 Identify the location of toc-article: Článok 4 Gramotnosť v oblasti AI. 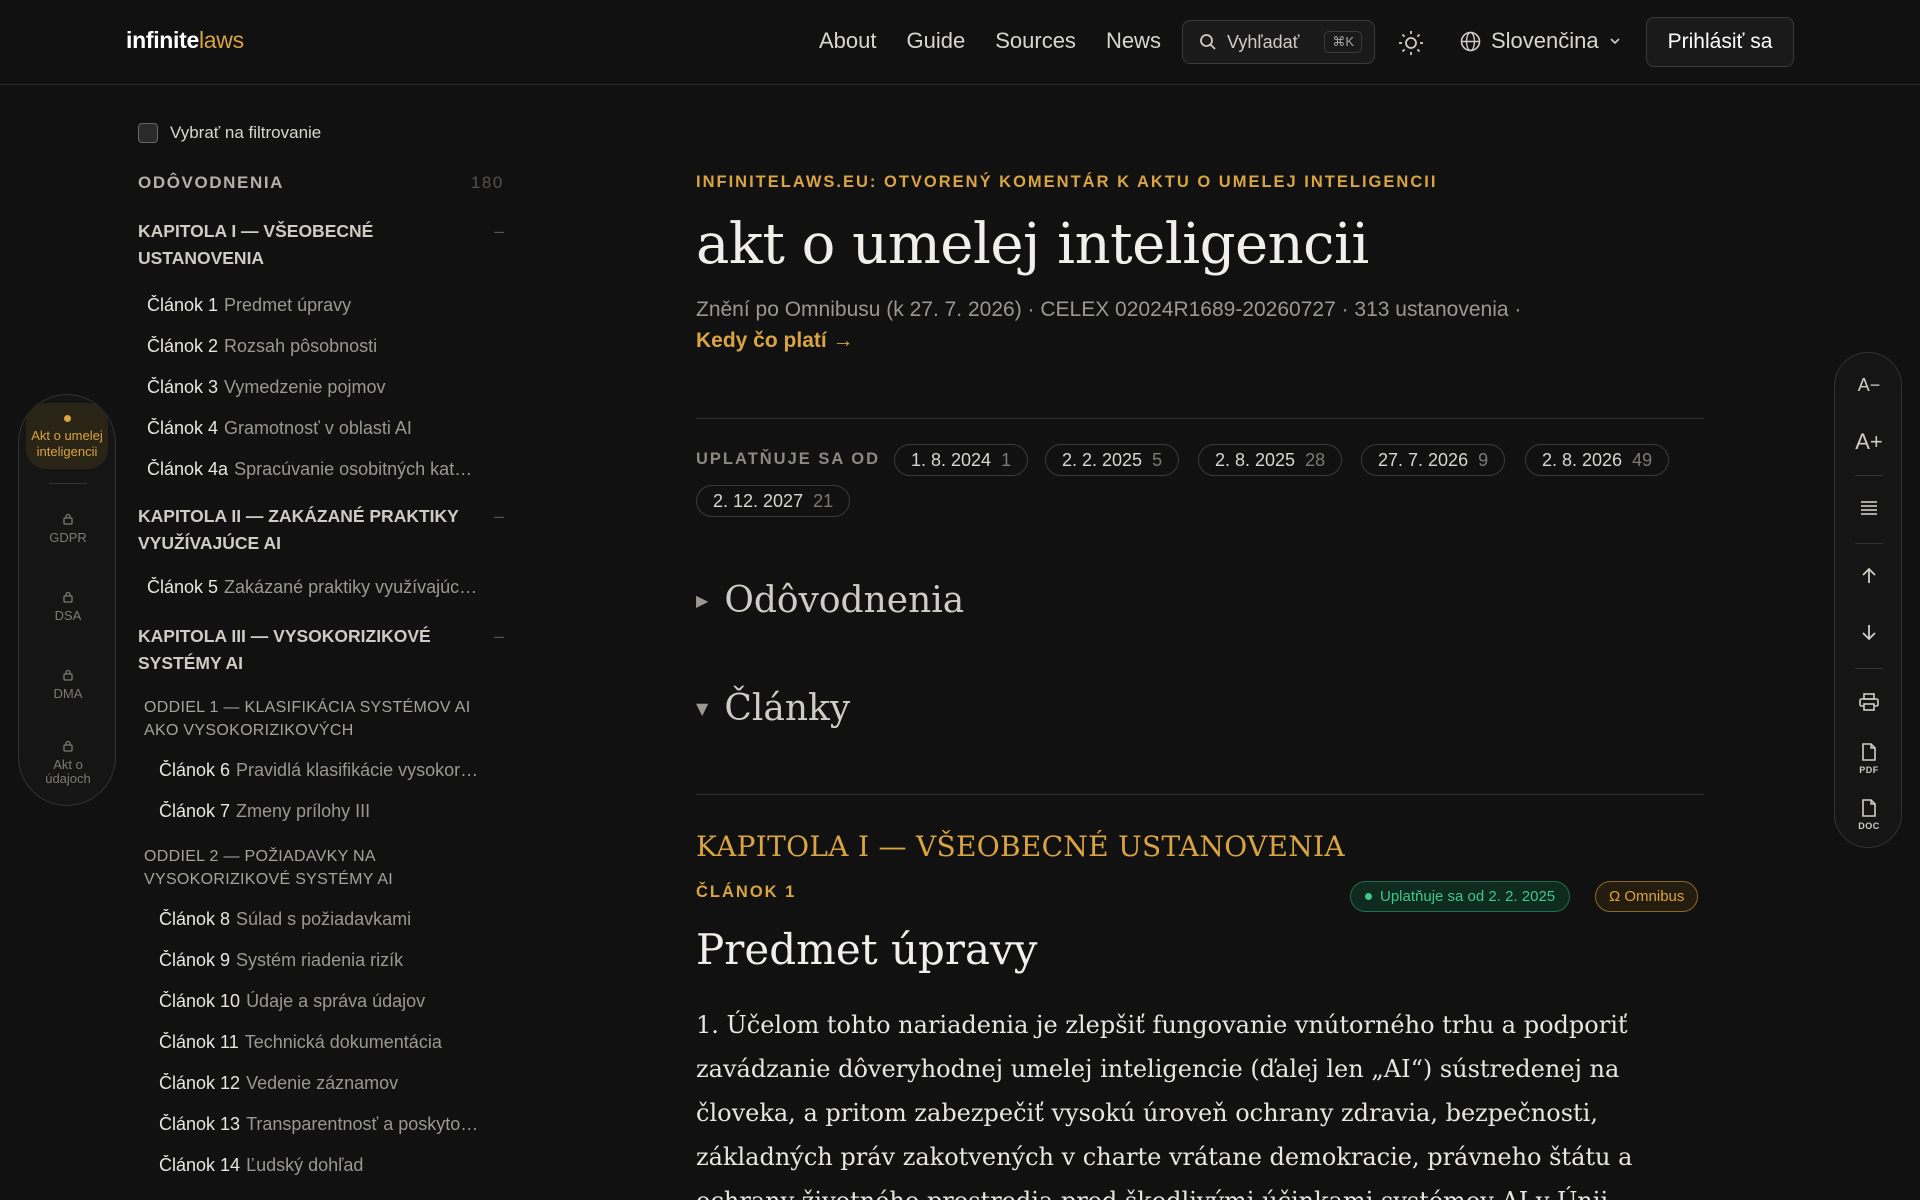
(325, 428).